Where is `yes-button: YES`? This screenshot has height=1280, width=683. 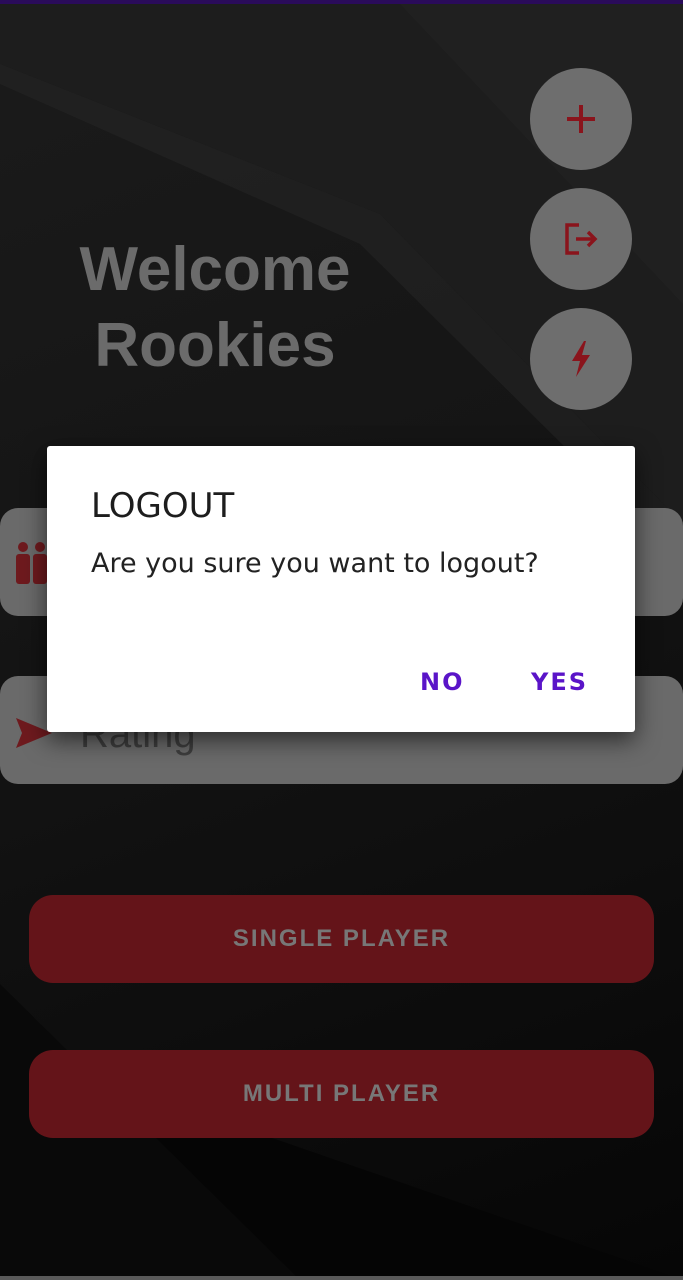 yes-button: YES is located at coordinates (559, 682).